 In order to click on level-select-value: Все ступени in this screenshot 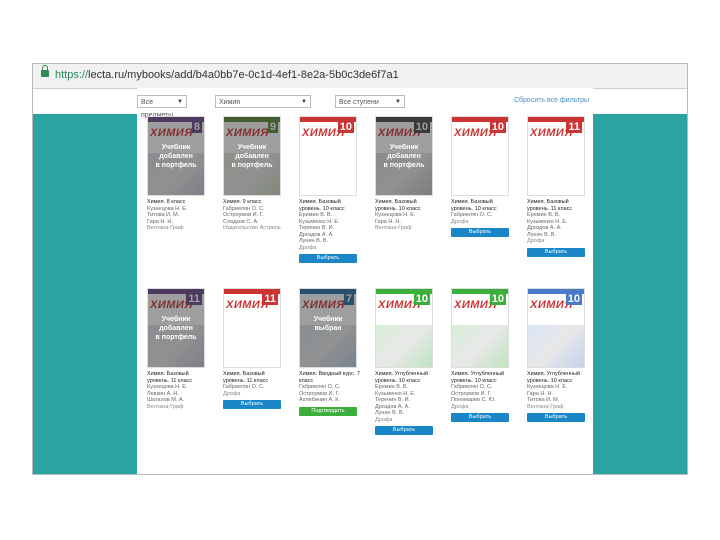, I will do `click(359, 102)`.